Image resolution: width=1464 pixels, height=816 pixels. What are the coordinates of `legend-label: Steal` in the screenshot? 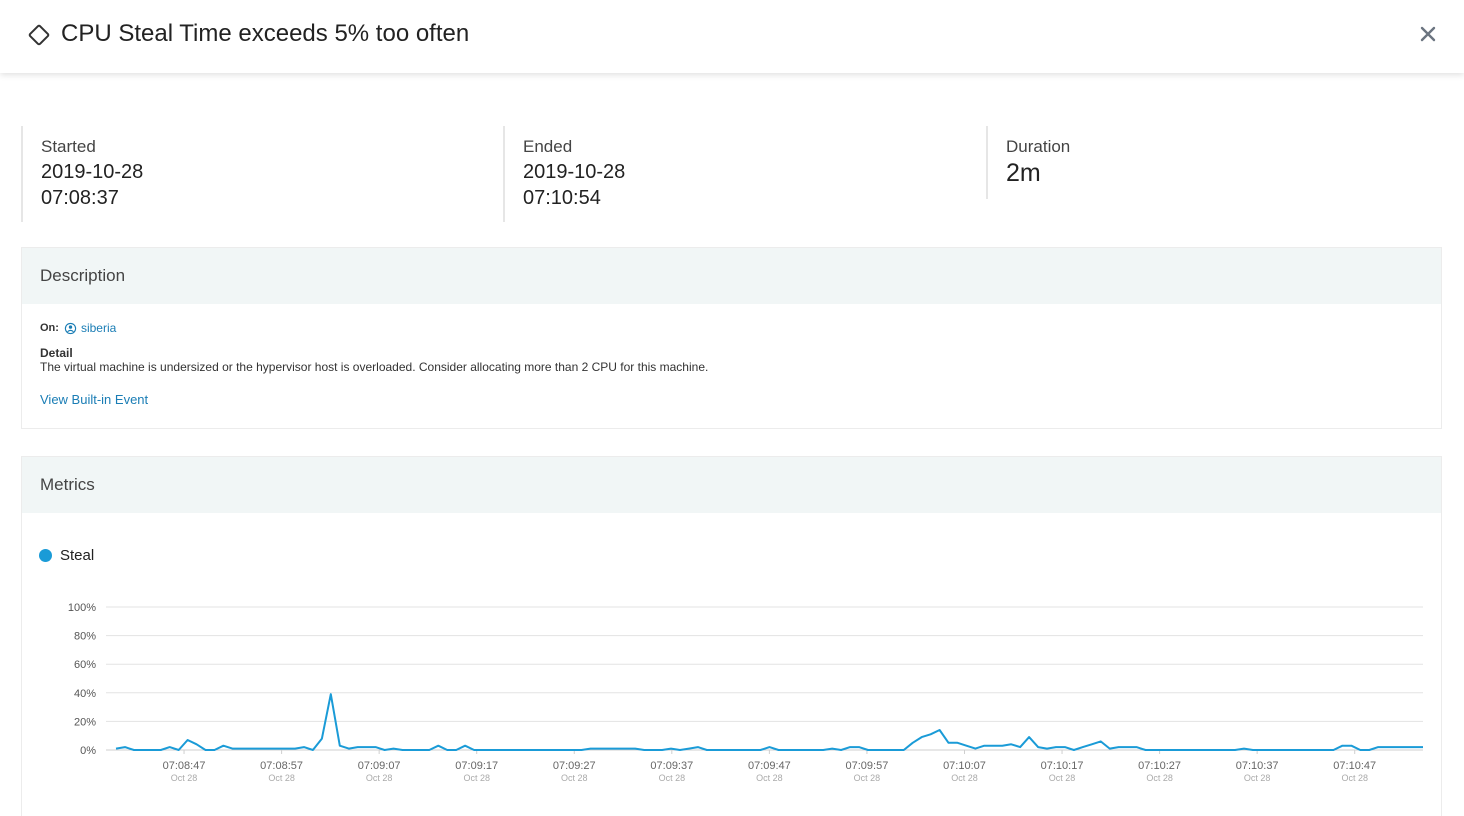 It's located at (77, 555).